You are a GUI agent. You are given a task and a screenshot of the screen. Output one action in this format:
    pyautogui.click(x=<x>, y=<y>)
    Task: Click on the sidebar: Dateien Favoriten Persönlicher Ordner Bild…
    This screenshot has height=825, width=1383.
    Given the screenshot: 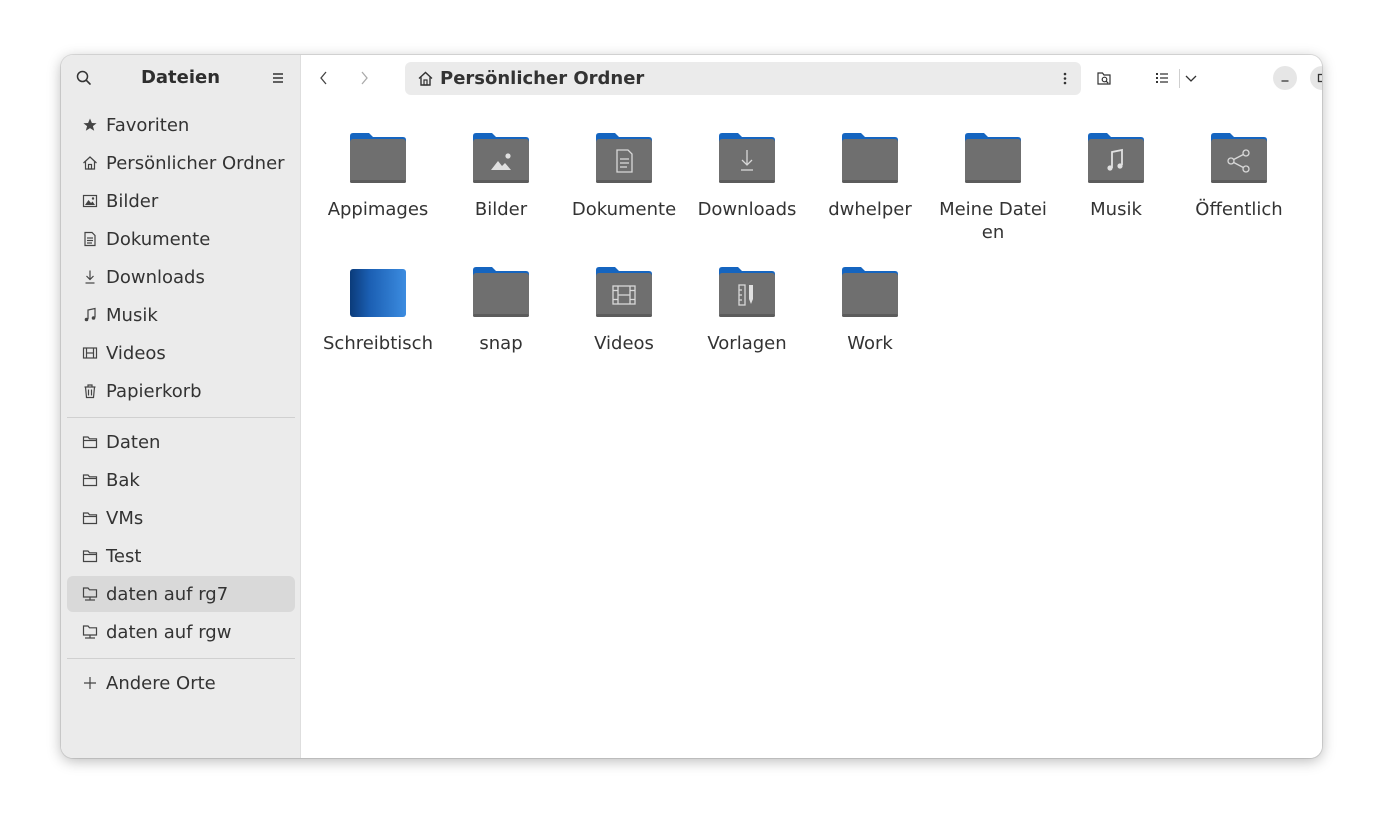 What is the action you would take?
    pyautogui.click(x=181, y=406)
    